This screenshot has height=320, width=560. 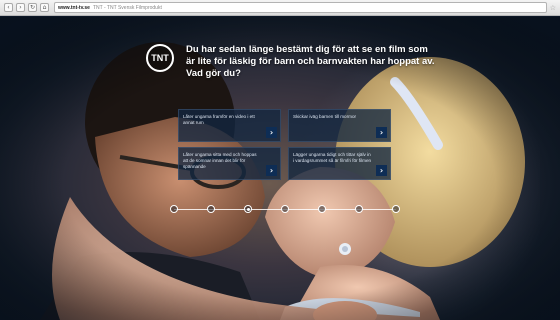 I want to click on back-icon: ‹, so click(x=8, y=7).